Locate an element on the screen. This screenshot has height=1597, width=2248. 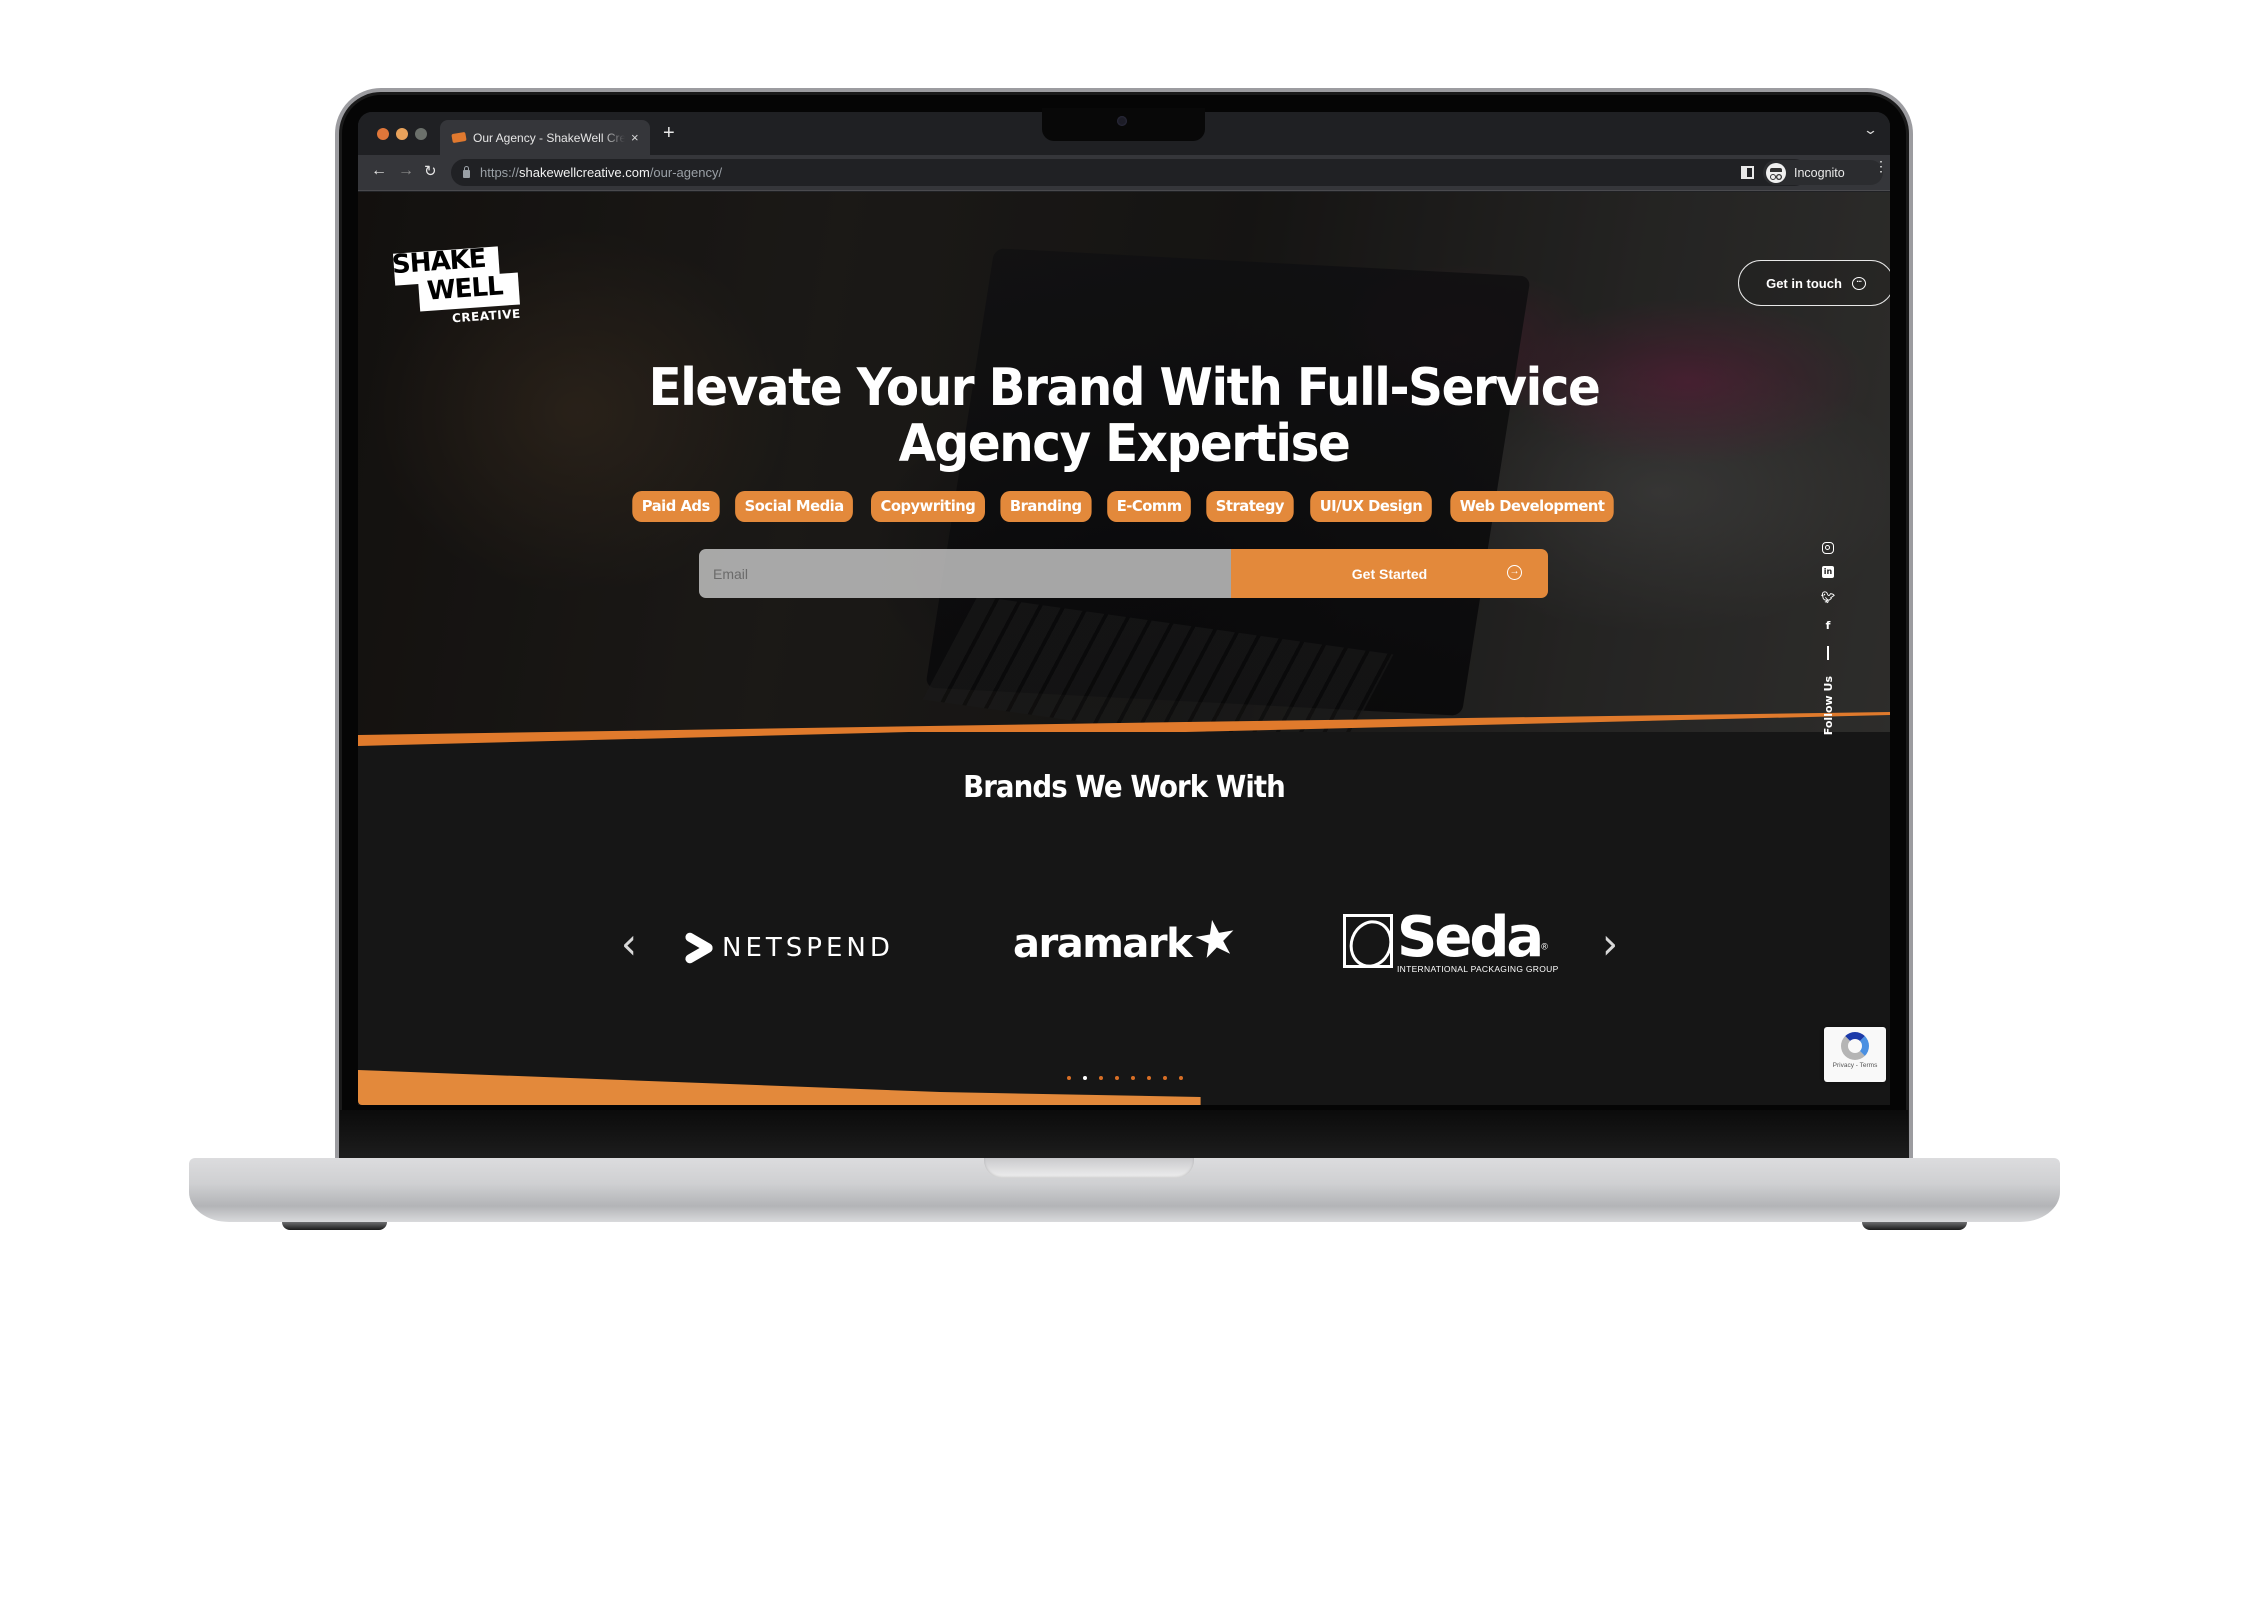
shakewell-logo: SHAKE WELL CREATIVE is located at coordinates (457, 289).